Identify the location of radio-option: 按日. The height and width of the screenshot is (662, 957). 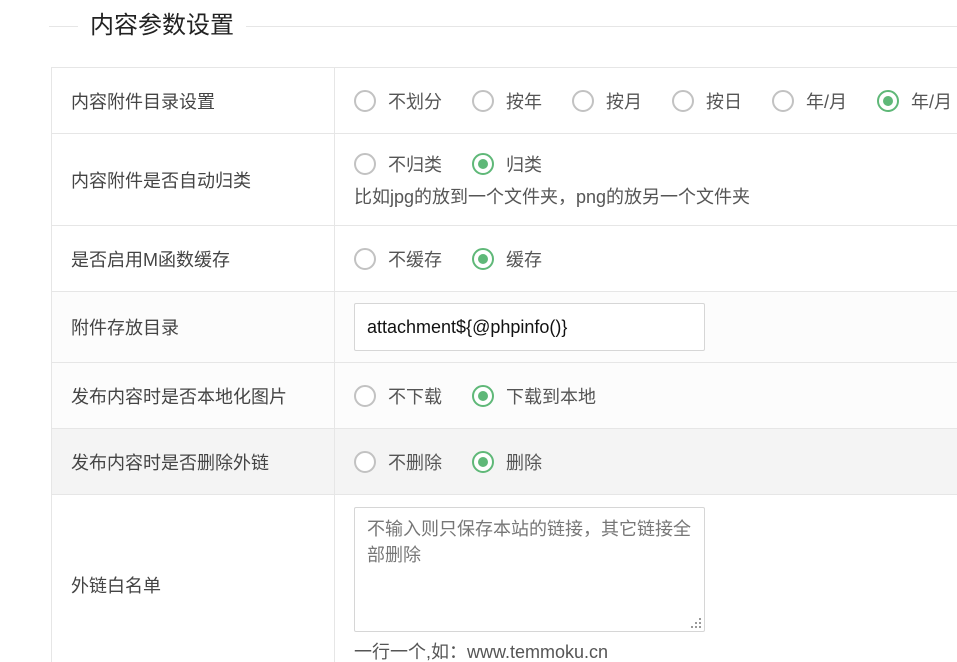
(707, 101).